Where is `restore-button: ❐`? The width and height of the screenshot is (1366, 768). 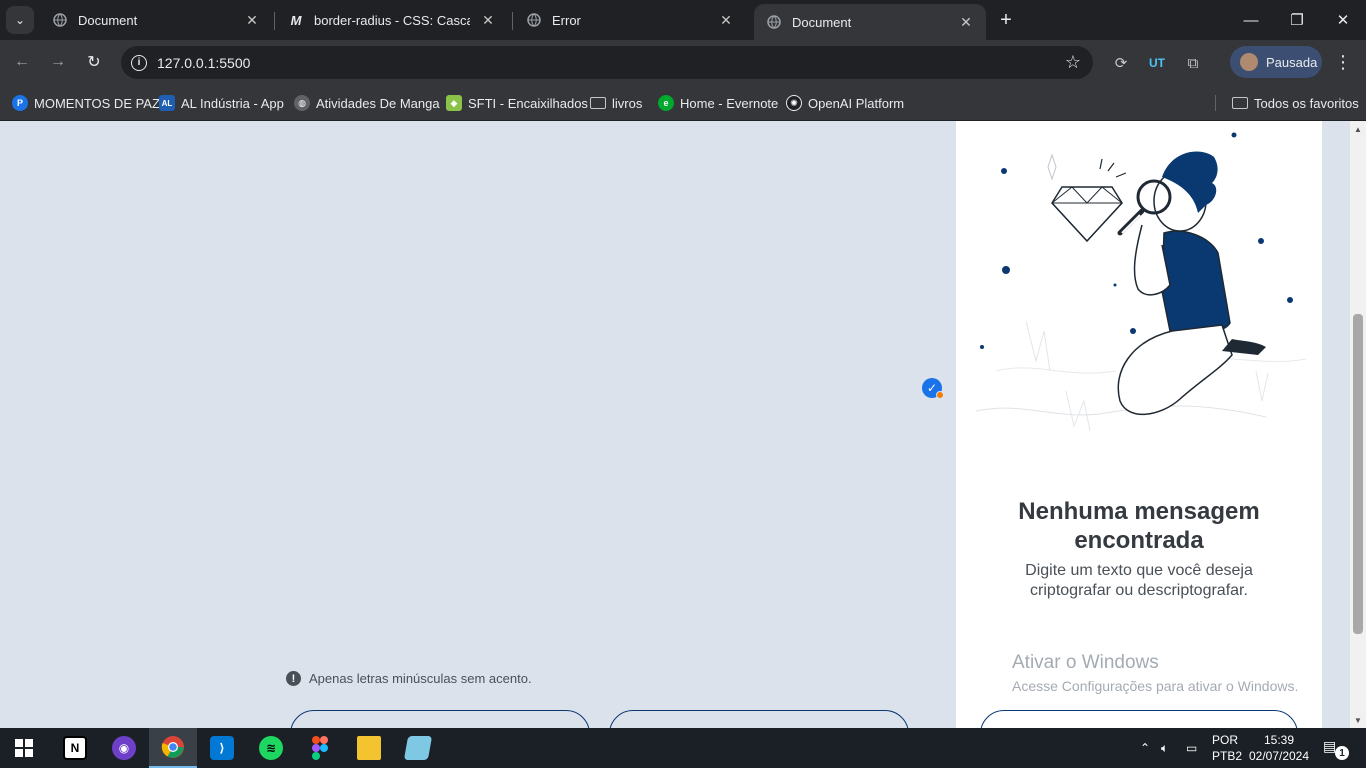
restore-button: ❐ is located at coordinates (1297, 20).